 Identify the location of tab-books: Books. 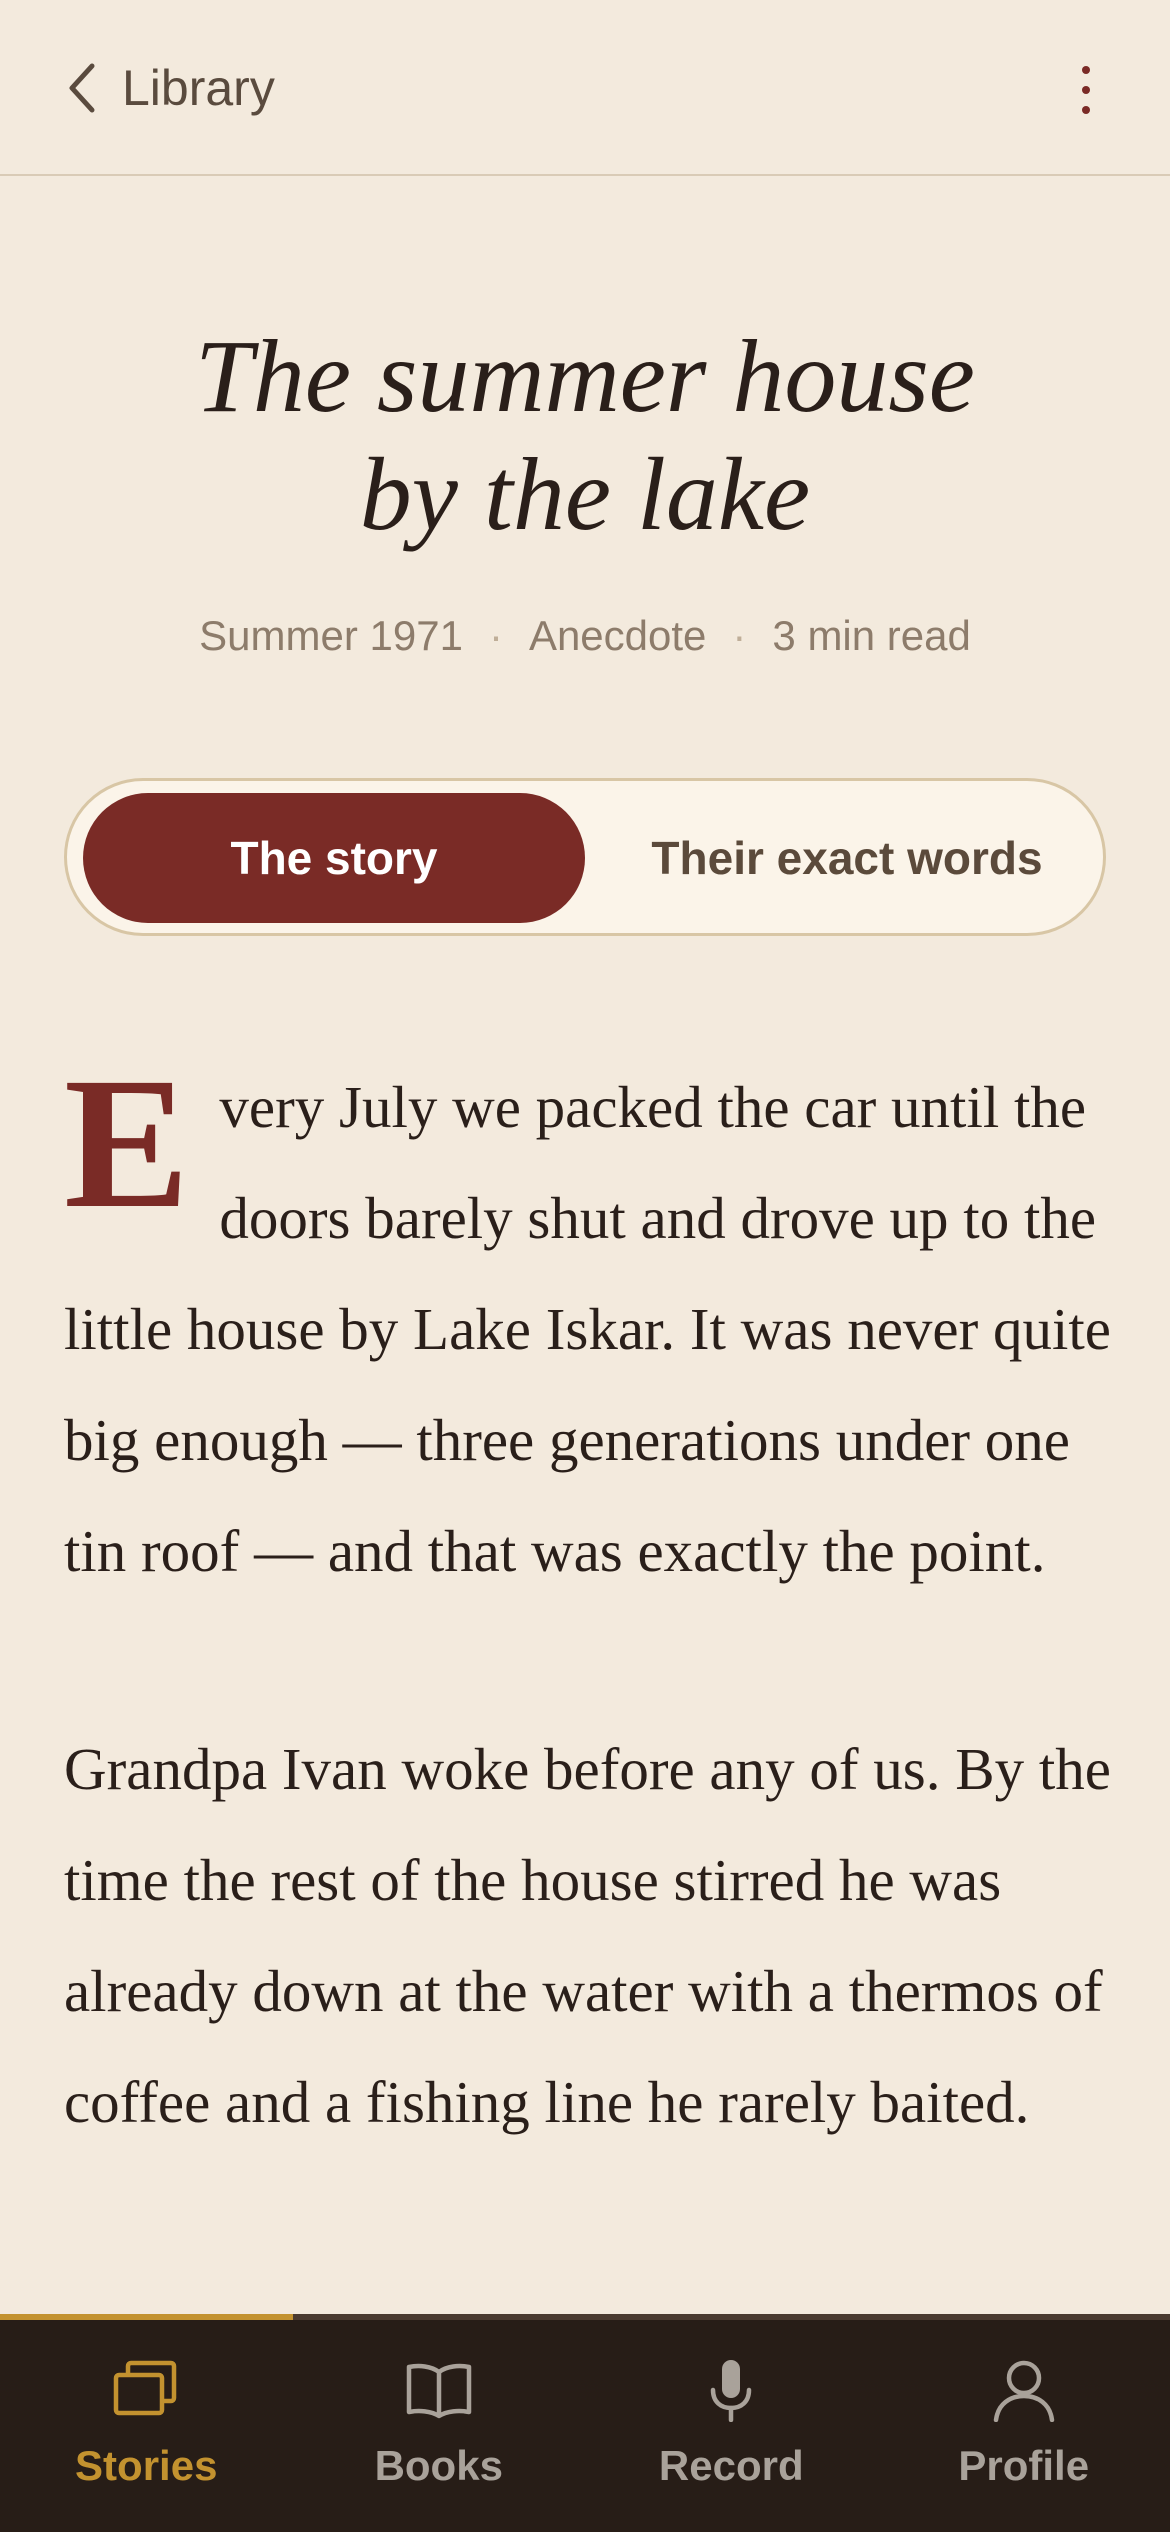
(439, 2426).